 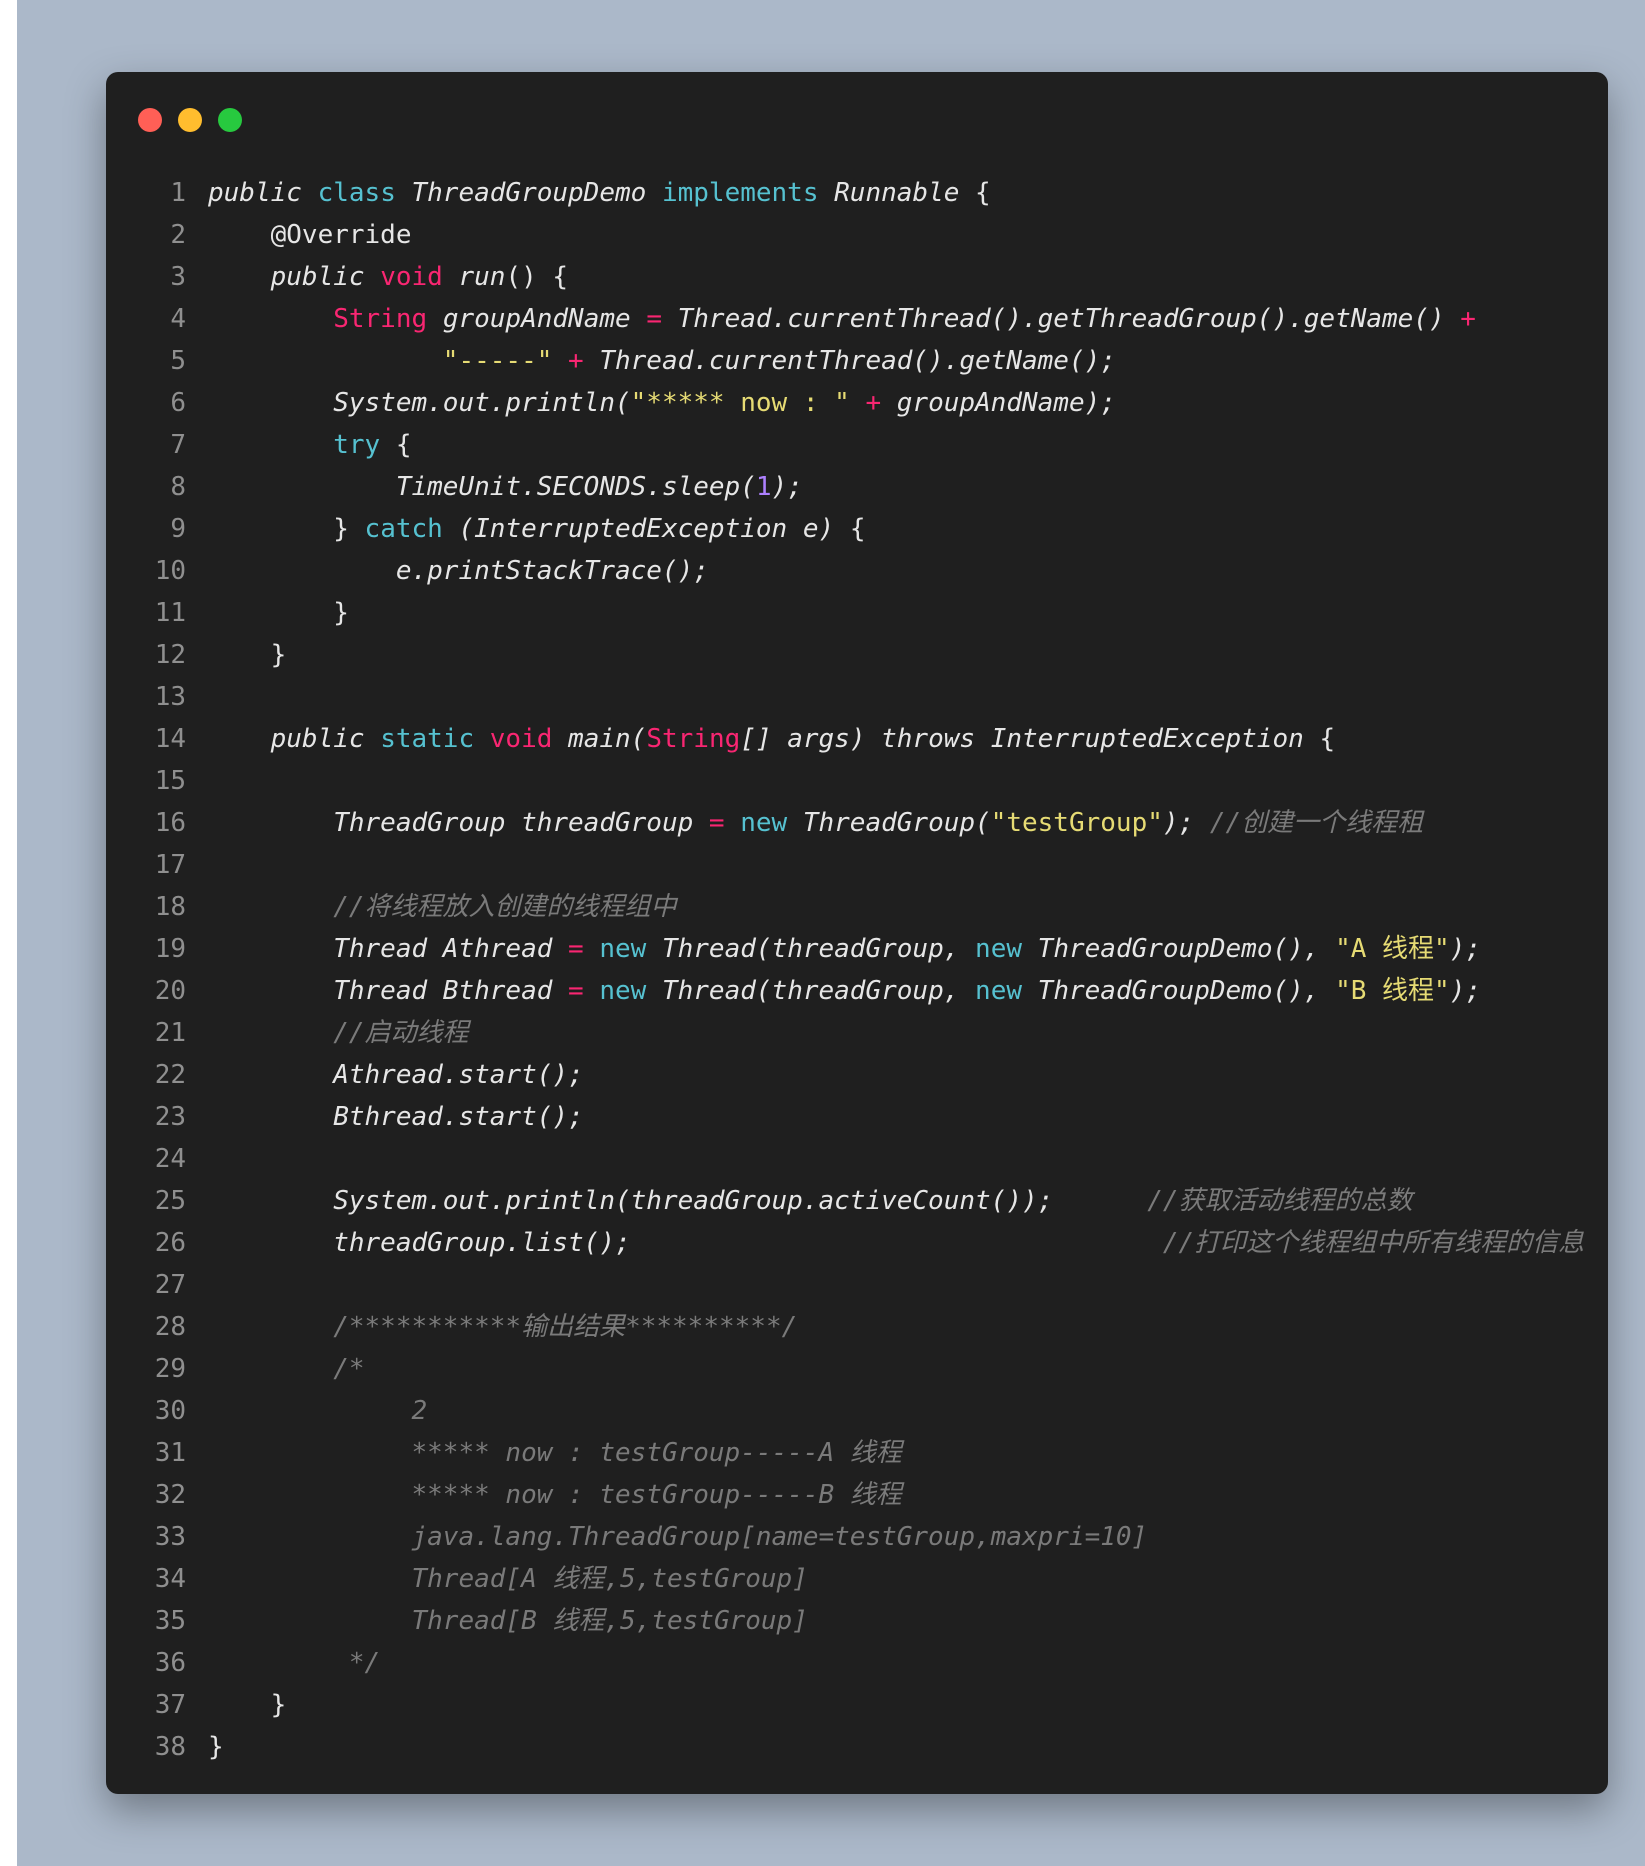 What do you see at coordinates (857, 1285) in the screenshot?
I see `code-line: 27` at bounding box center [857, 1285].